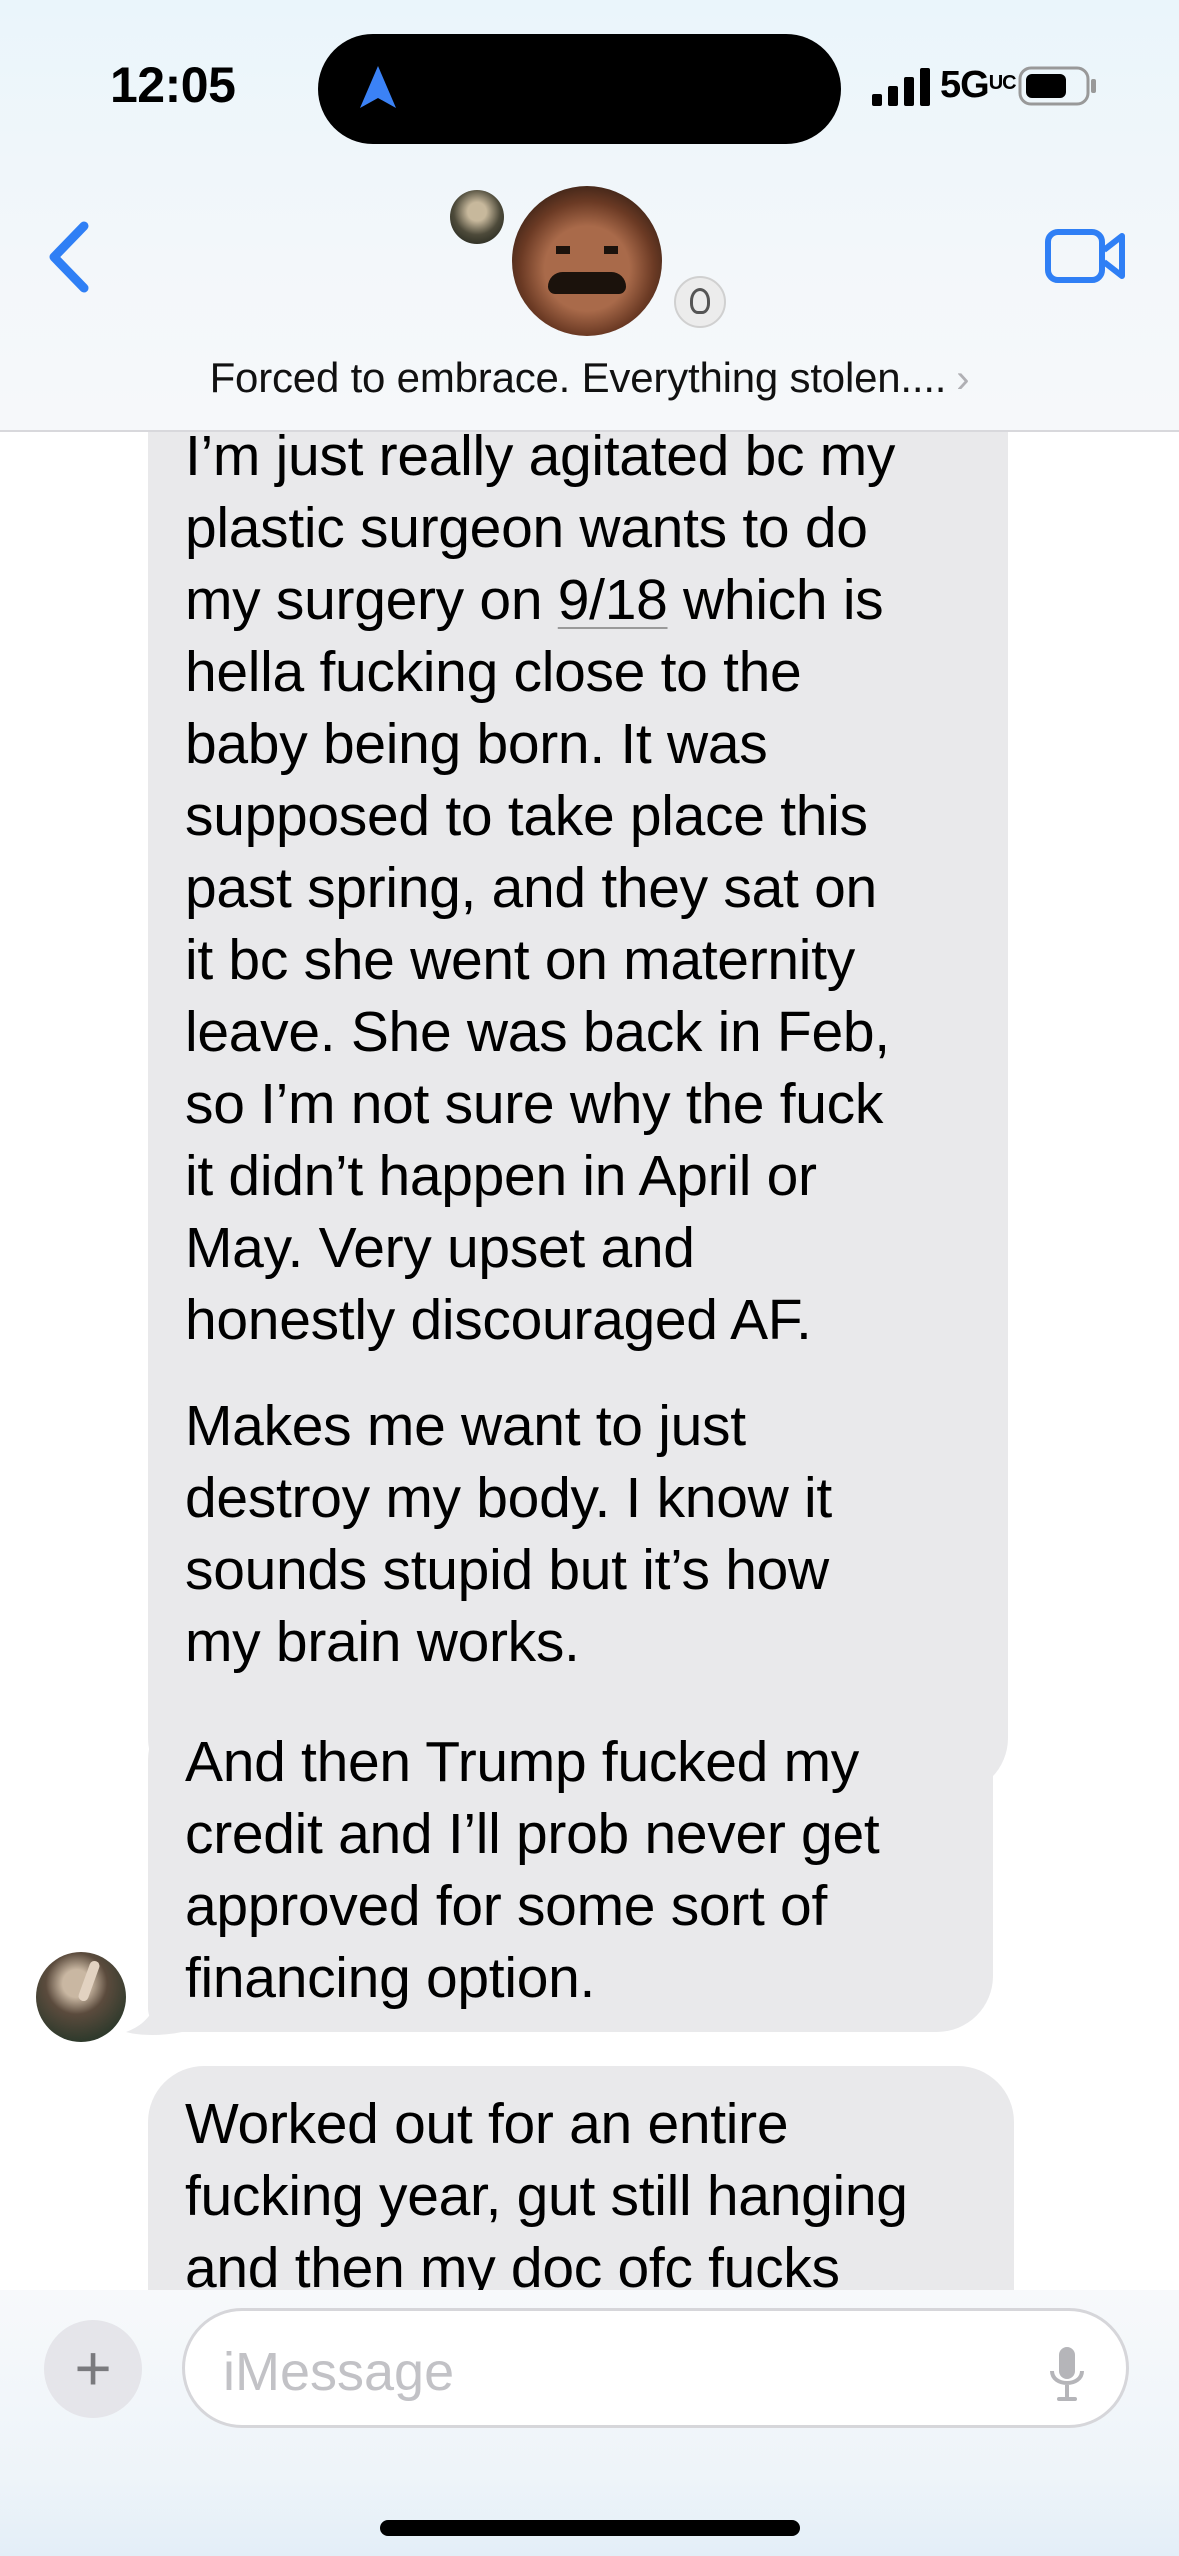  I want to click on add-attachment-button: +, so click(93, 2369).